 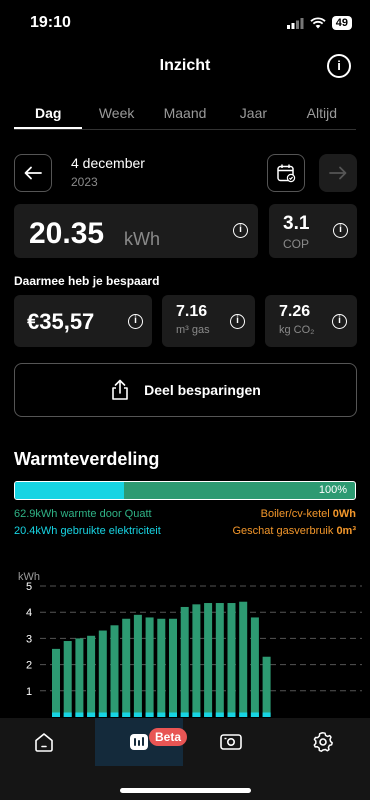 I want to click on savings-heading: Daarmee heb je bespaard, so click(x=87, y=281).